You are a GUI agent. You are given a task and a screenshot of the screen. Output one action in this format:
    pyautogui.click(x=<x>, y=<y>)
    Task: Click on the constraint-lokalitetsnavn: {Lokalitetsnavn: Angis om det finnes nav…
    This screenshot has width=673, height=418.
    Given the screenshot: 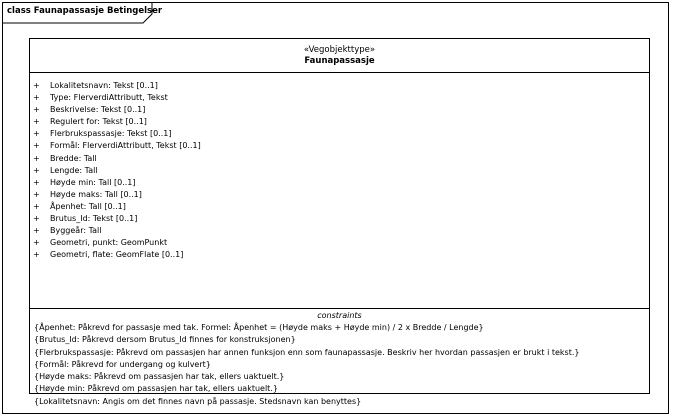 What is the action you would take?
    pyautogui.click(x=339, y=402)
    